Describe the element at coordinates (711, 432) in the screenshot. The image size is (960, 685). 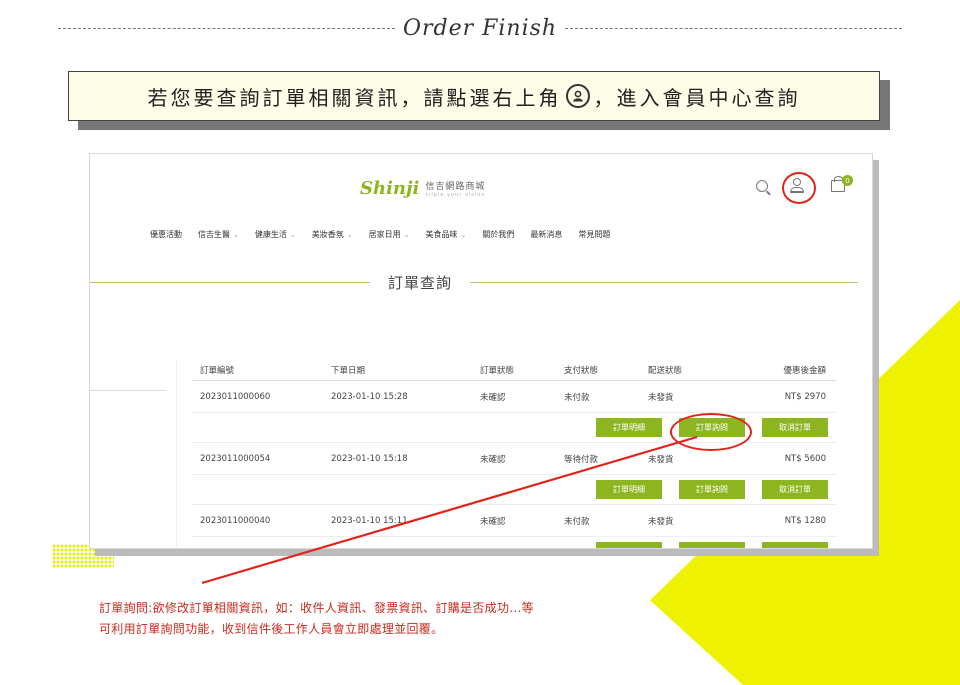
I see `inquiry-highlight-circle` at that location.